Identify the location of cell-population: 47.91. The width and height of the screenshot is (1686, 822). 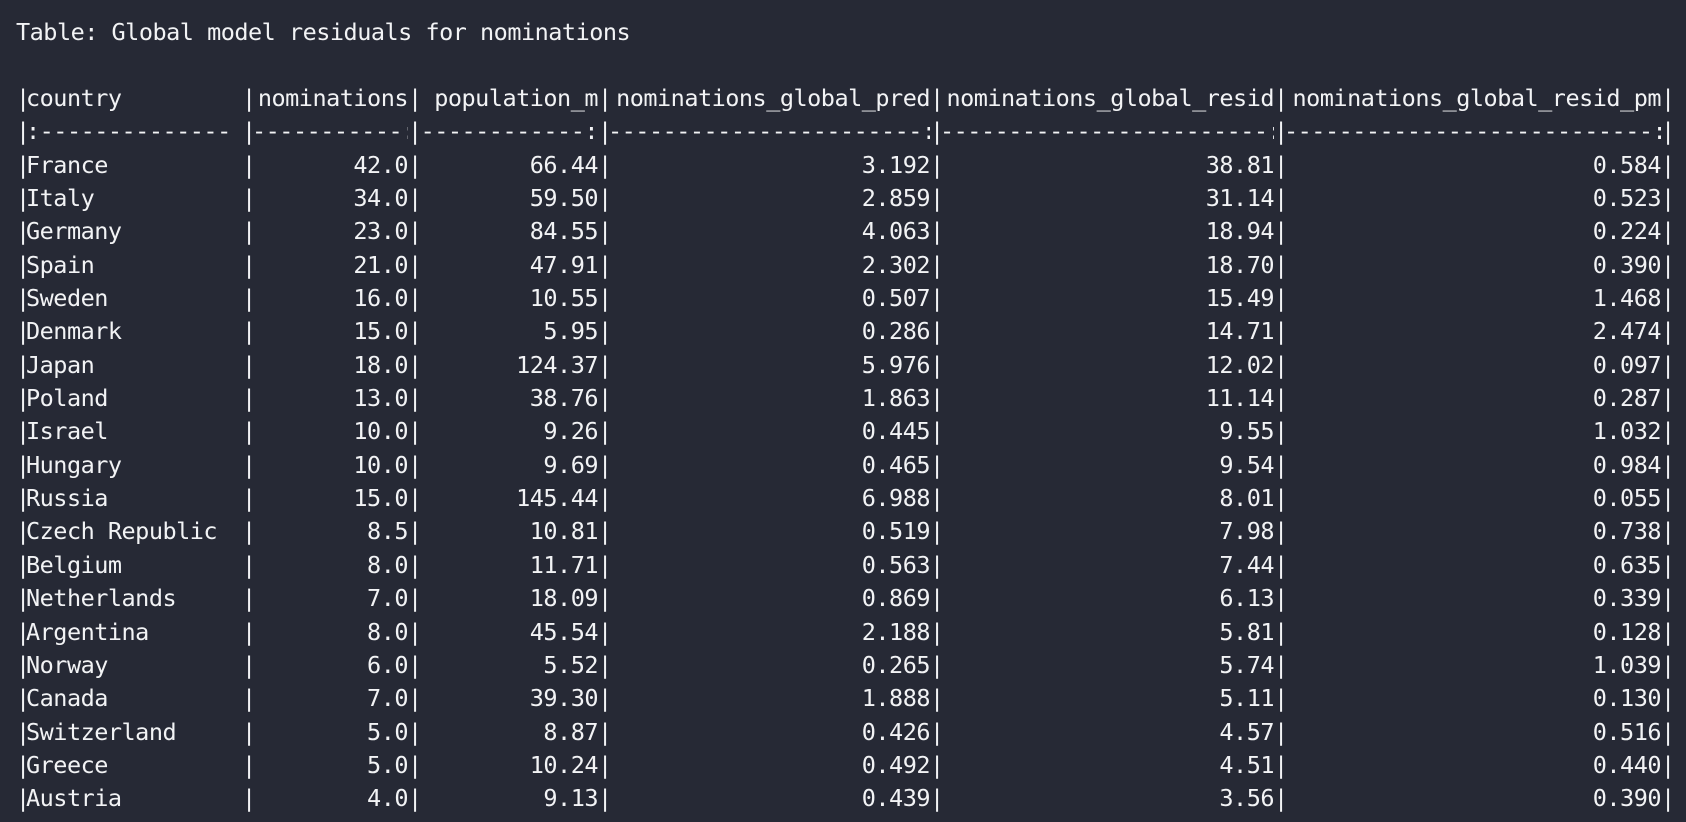
(563, 264).